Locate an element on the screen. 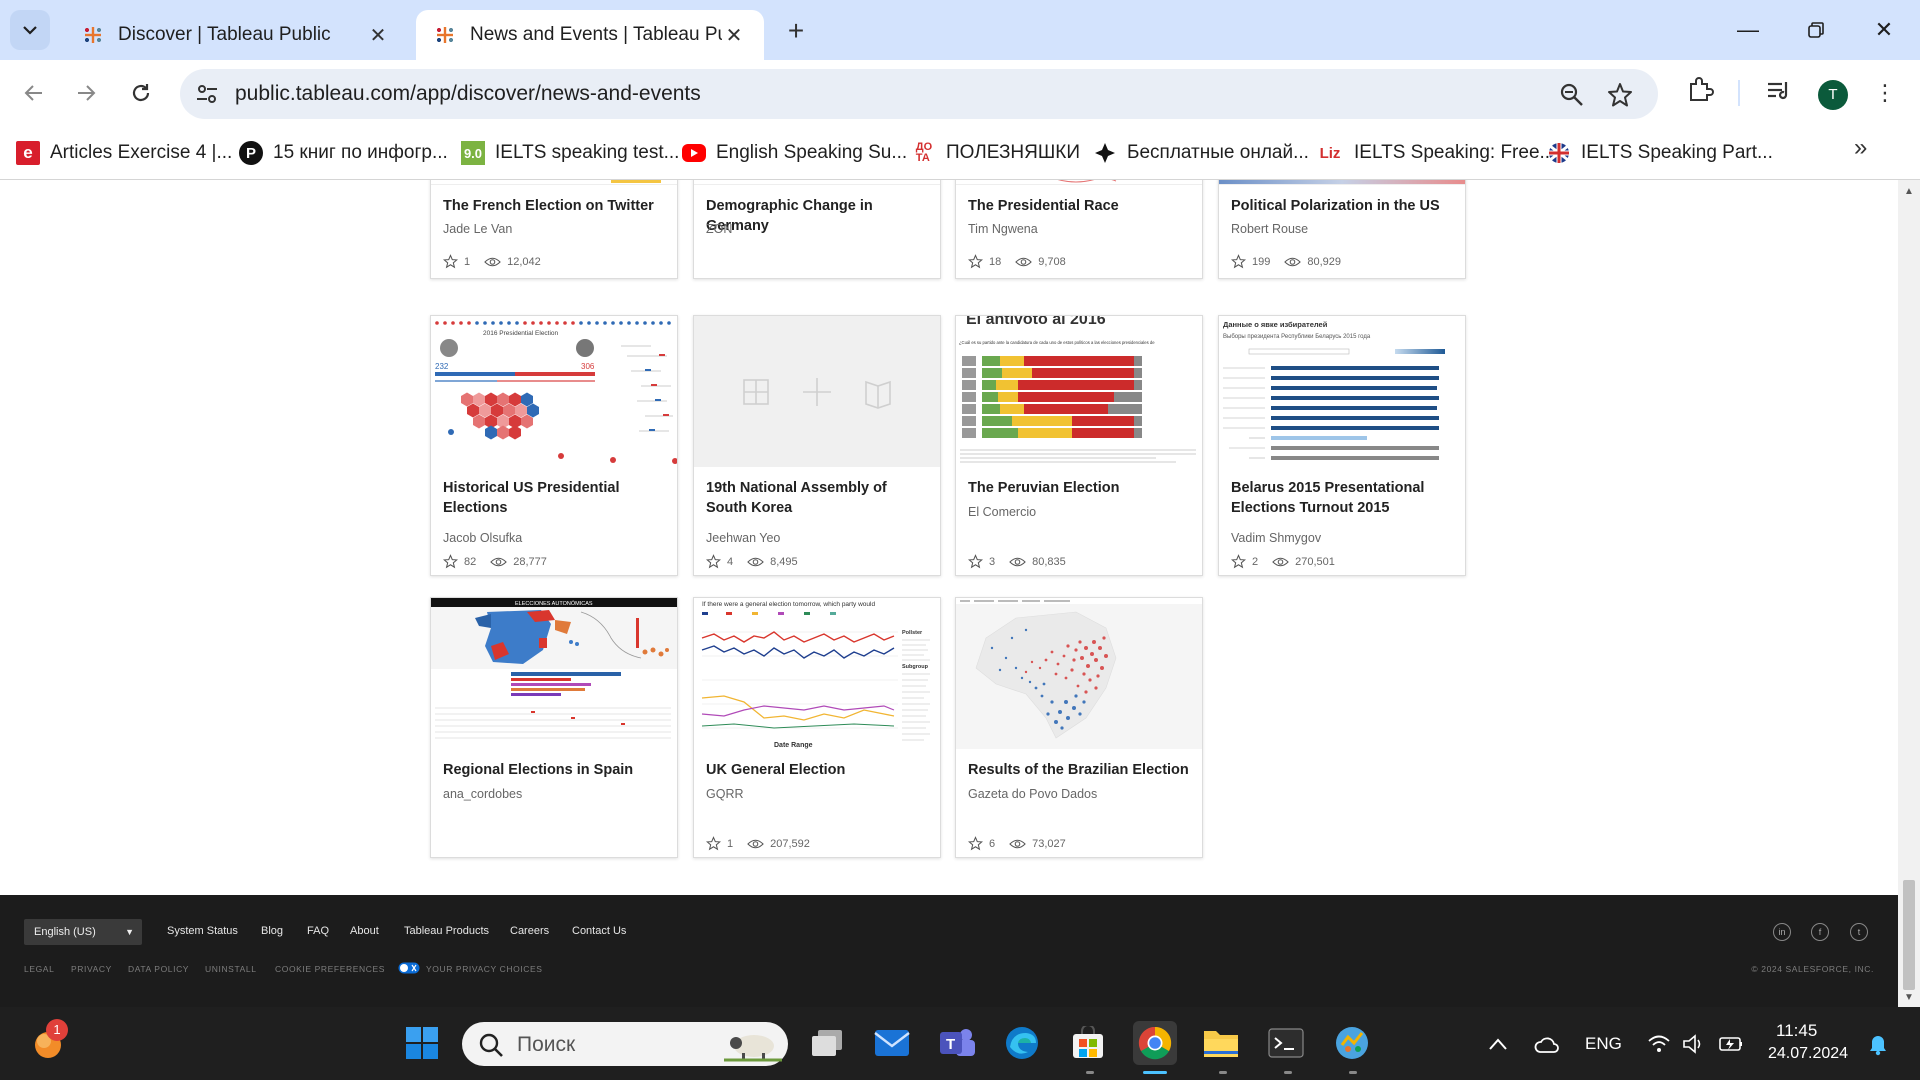 The image size is (1920, 1080). footer-link-blog: Blog is located at coordinates (272, 931).